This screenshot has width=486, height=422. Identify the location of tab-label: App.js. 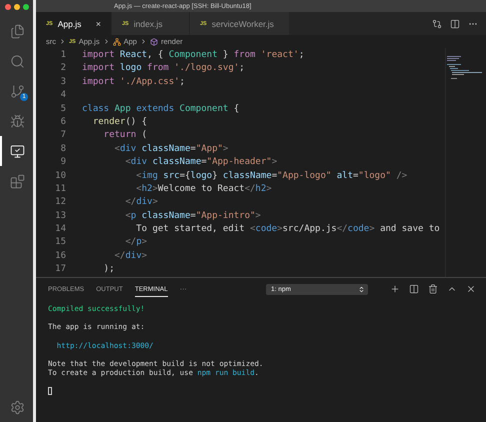
(70, 23).